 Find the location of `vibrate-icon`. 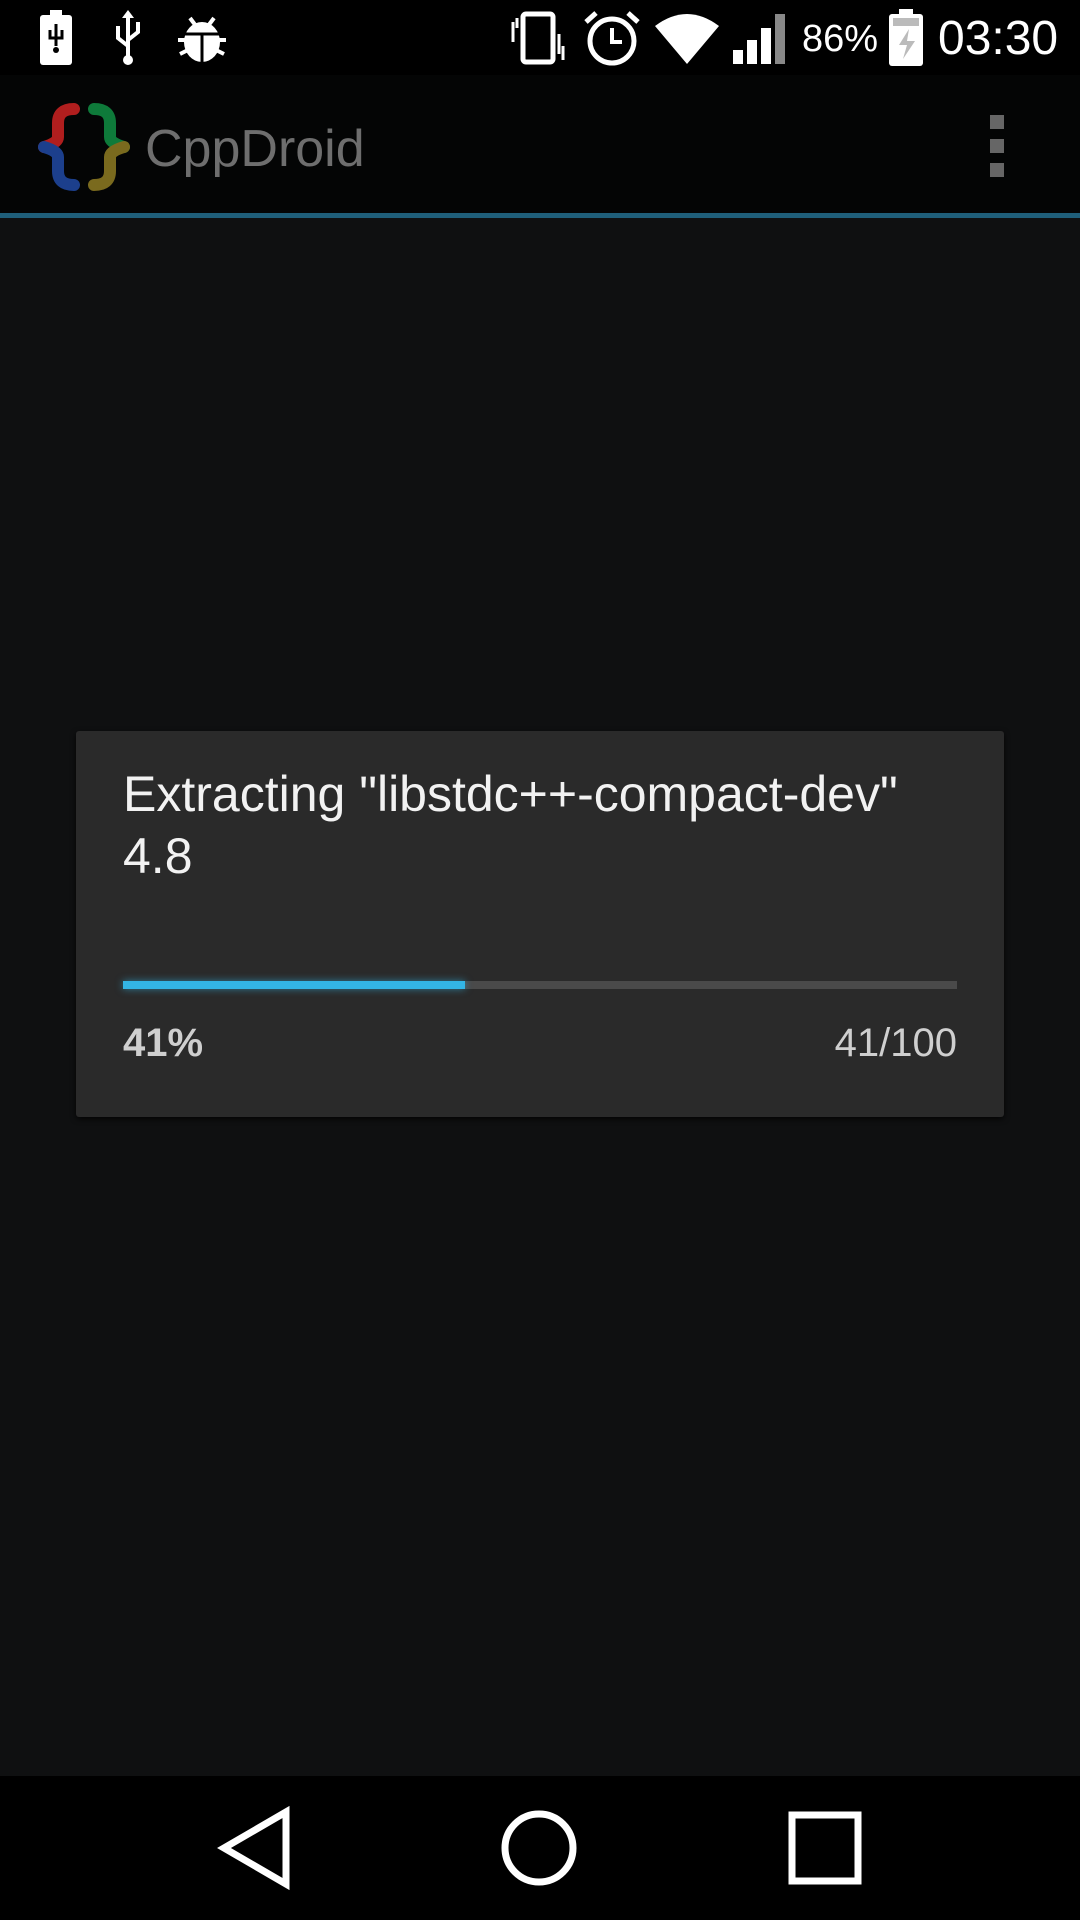

vibrate-icon is located at coordinates (538, 38).